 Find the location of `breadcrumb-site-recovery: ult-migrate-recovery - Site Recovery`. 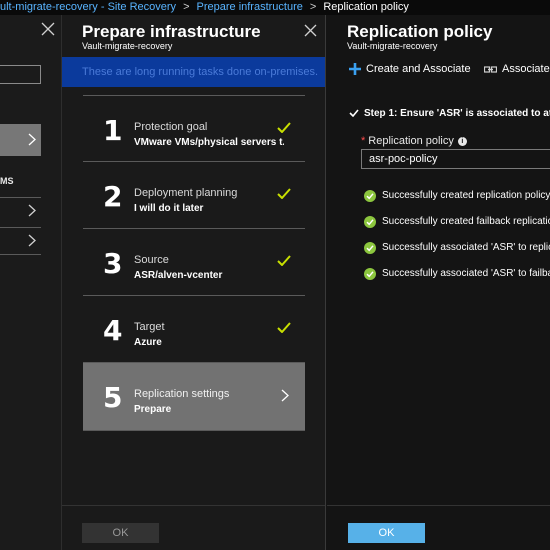

breadcrumb-site-recovery: ult-migrate-recovery - Site Recovery is located at coordinates (88, 7).